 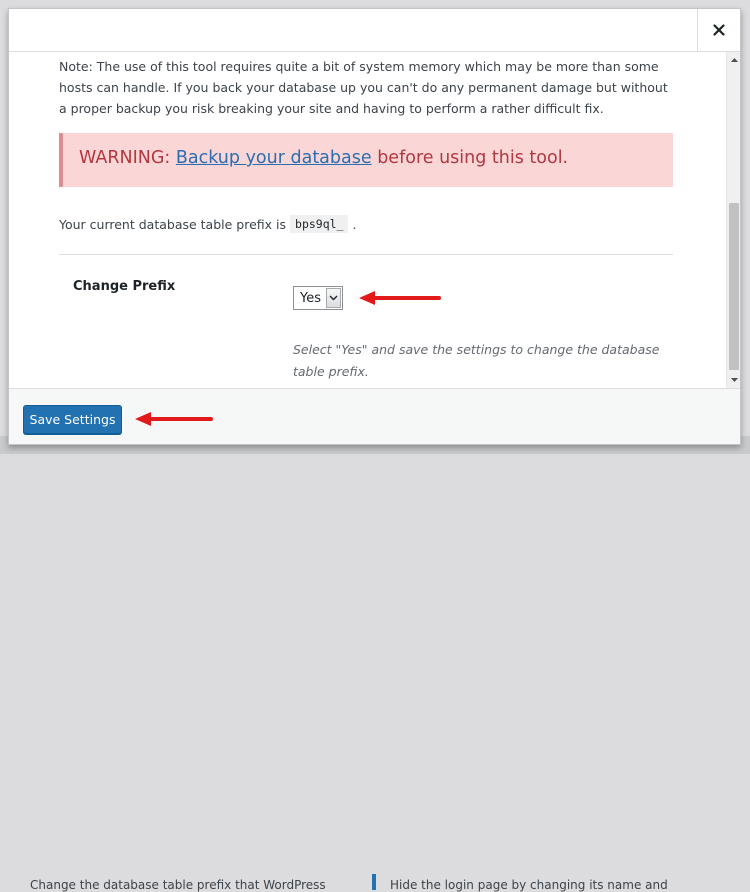 I want to click on close-icon, so click(x=719, y=30).